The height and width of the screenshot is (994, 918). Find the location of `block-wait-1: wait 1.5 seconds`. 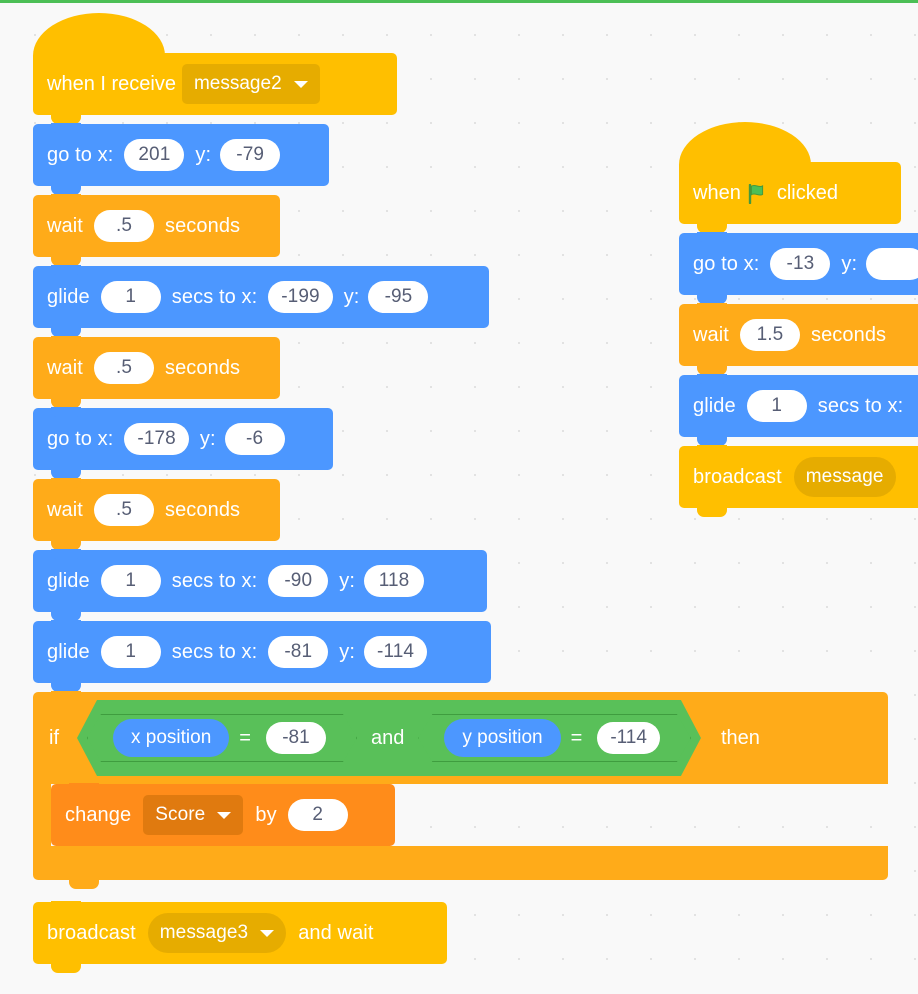

block-wait-1: wait 1.5 seconds is located at coordinates (798, 339).